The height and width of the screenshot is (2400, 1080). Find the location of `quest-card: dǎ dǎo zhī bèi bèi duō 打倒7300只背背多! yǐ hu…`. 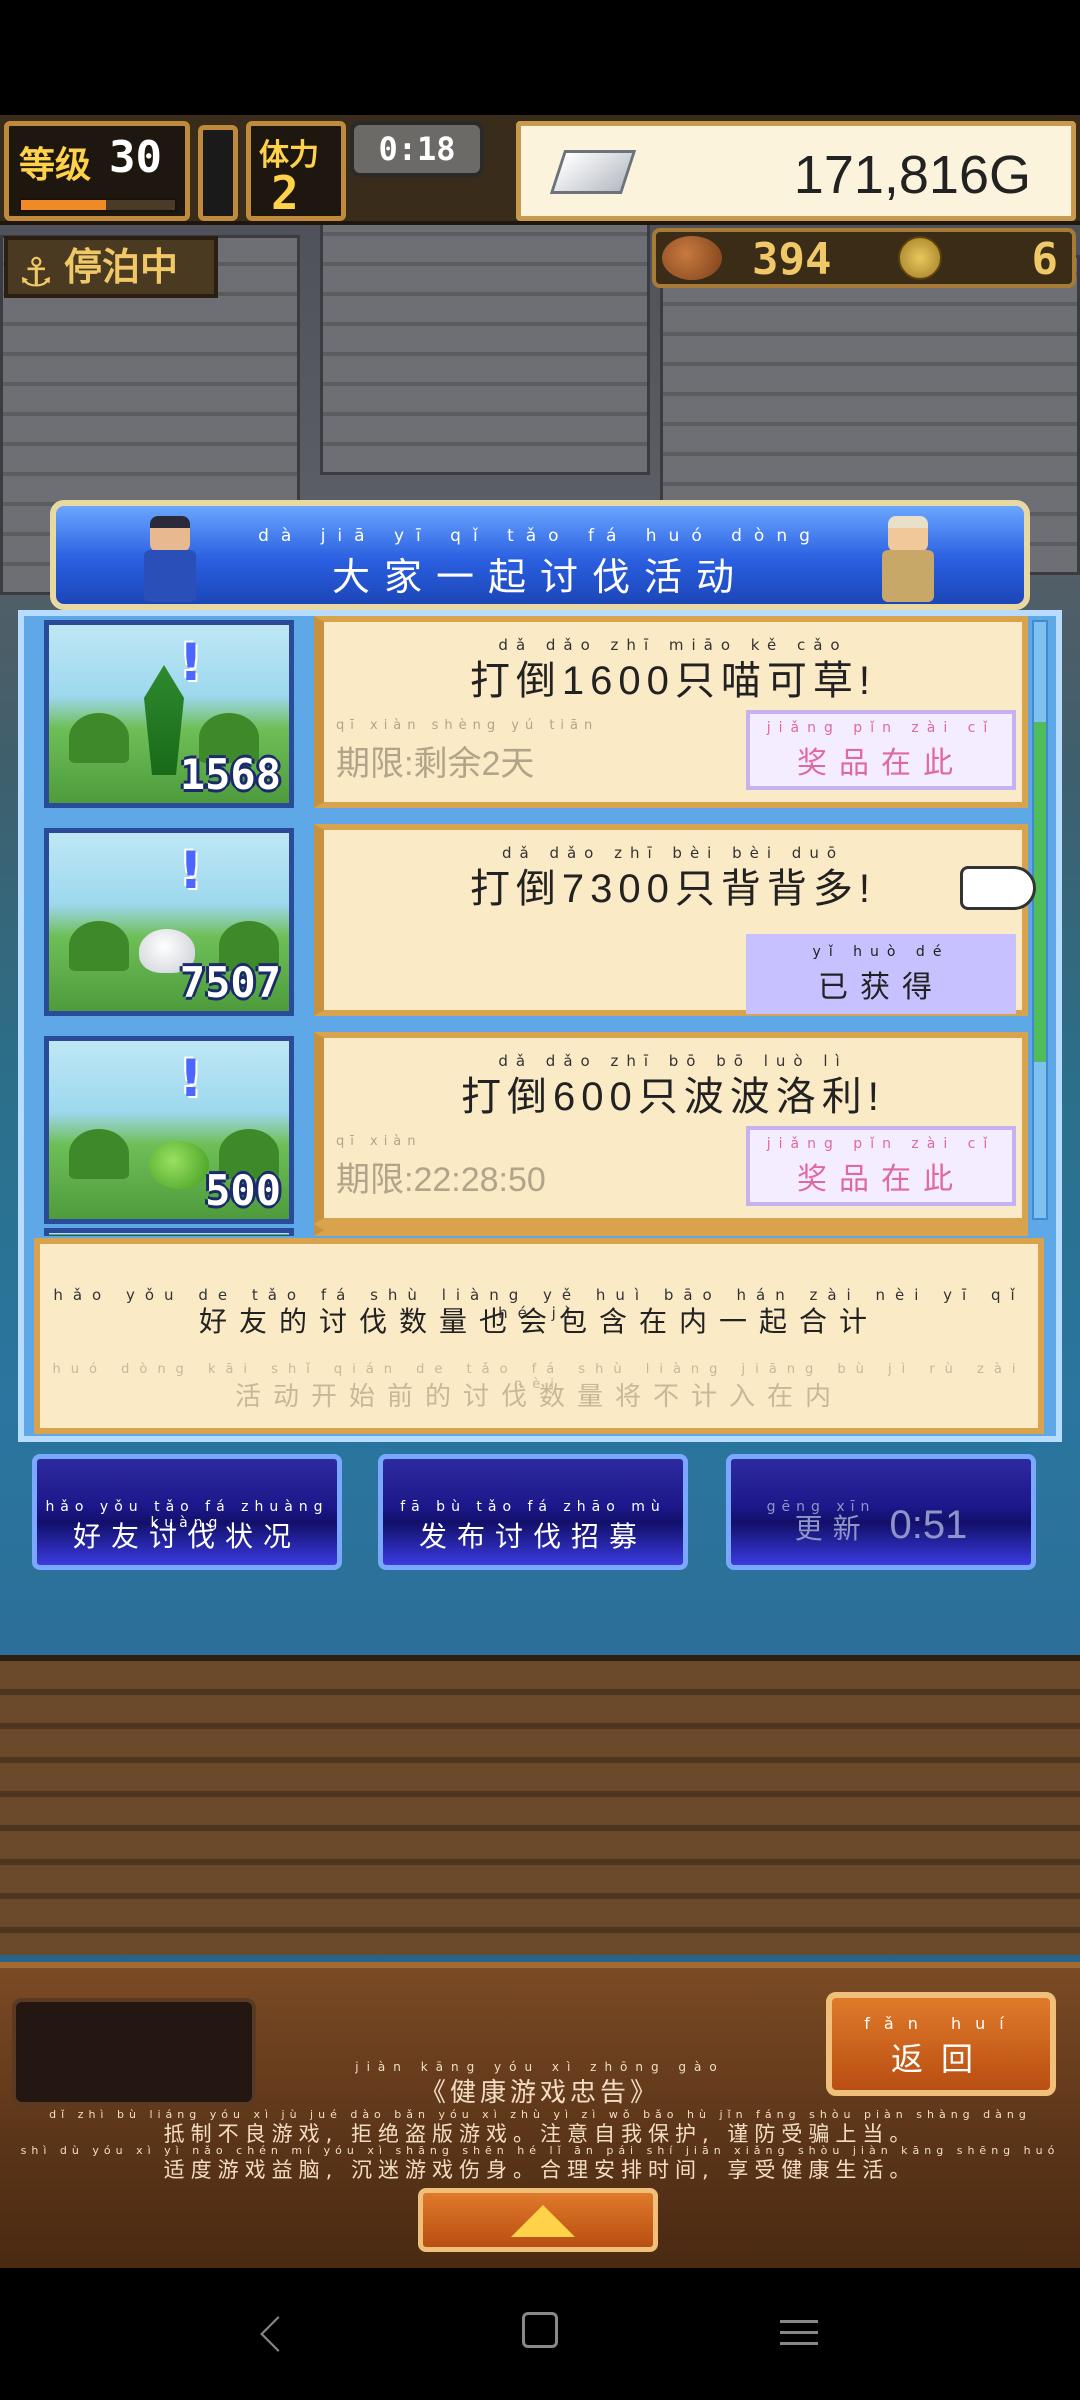

quest-card: dǎ dǎo zhī bèi bèi duō 打倒7300只背背多! yǐ hu… is located at coordinates (671, 920).